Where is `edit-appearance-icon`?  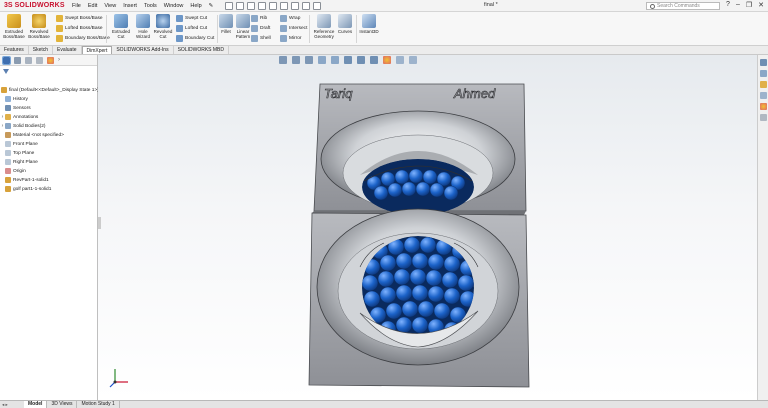 edit-appearance-icon is located at coordinates (387, 60).